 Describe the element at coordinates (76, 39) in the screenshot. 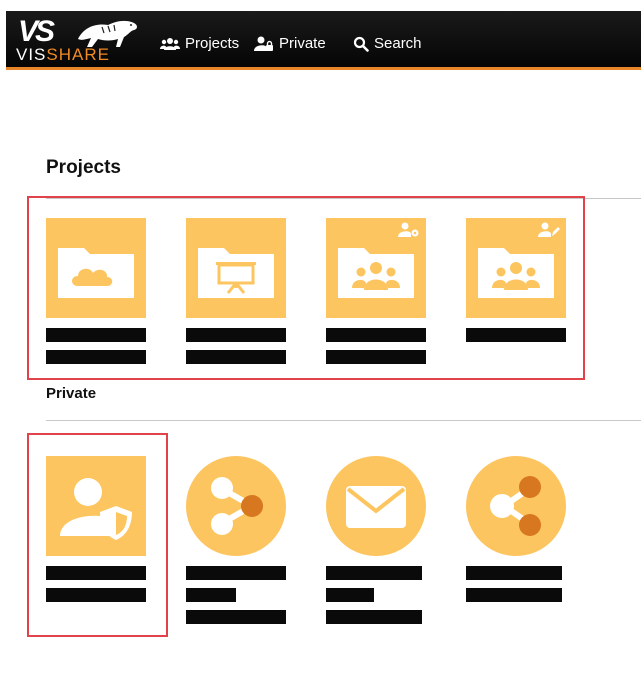

I see `visshare-logo: VS VISSHARE` at that location.